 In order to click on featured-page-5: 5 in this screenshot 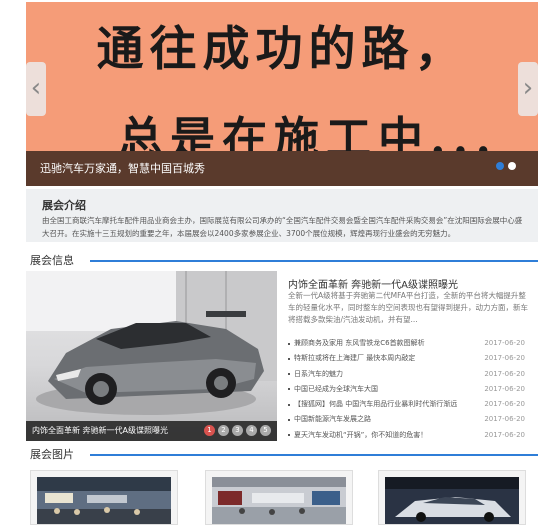, I will do `click(265, 430)`.